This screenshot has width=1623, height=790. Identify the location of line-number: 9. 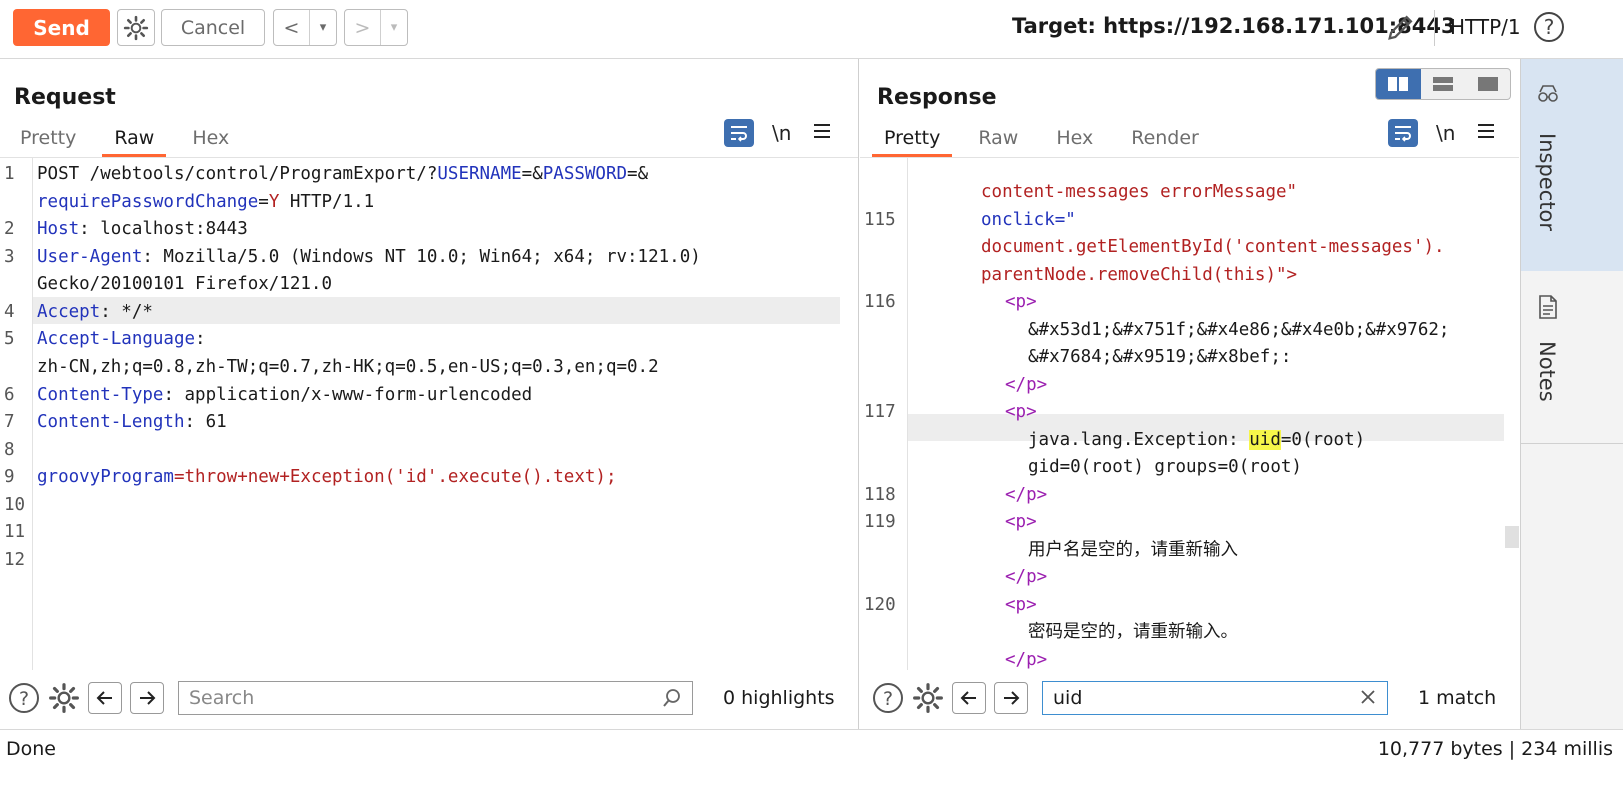
(9, 477).